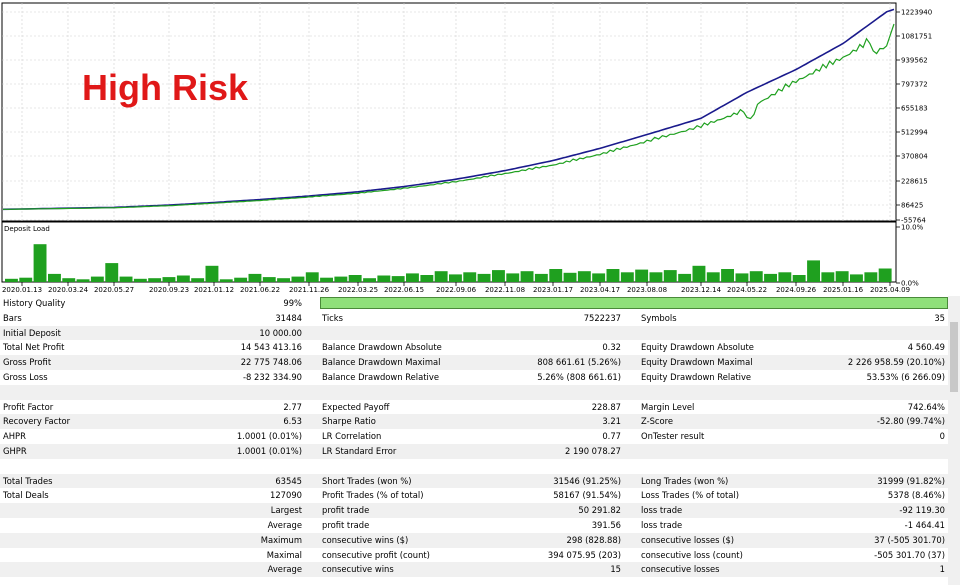 The height and width of the screenshot is (585, 960). I want to click on row-value-2: 394 075.95 (203), so click(584, 554).